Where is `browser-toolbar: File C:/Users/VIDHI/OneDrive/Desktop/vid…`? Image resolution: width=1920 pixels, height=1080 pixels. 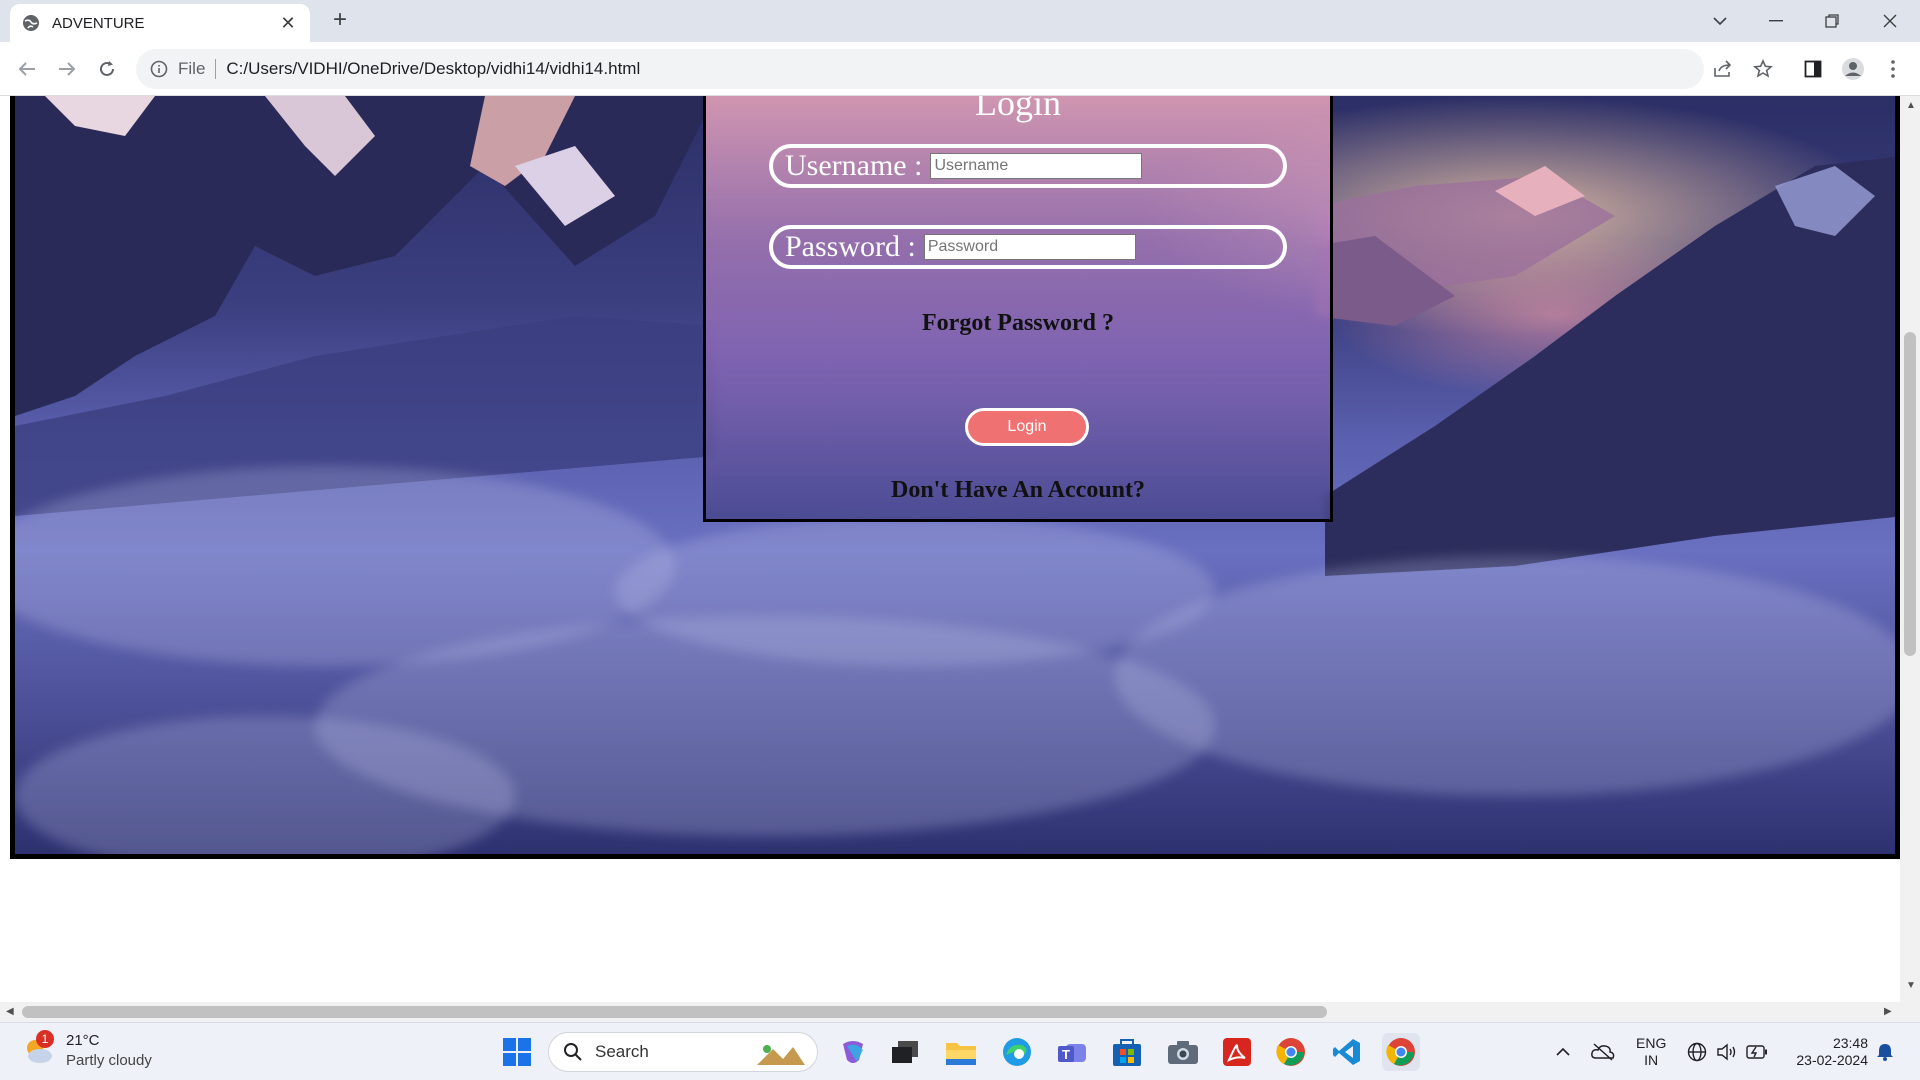 browser-toolbar: File C:/Users/VIDHI/OneDrive/Desktop/vid… is located at coordinates (960, 69).